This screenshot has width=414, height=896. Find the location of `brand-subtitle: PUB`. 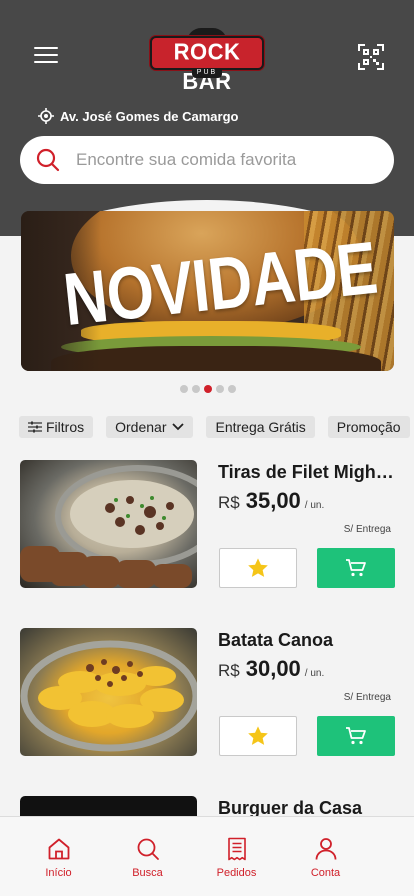

brand-subtitle: PUB is located at coordinates (207, 73).